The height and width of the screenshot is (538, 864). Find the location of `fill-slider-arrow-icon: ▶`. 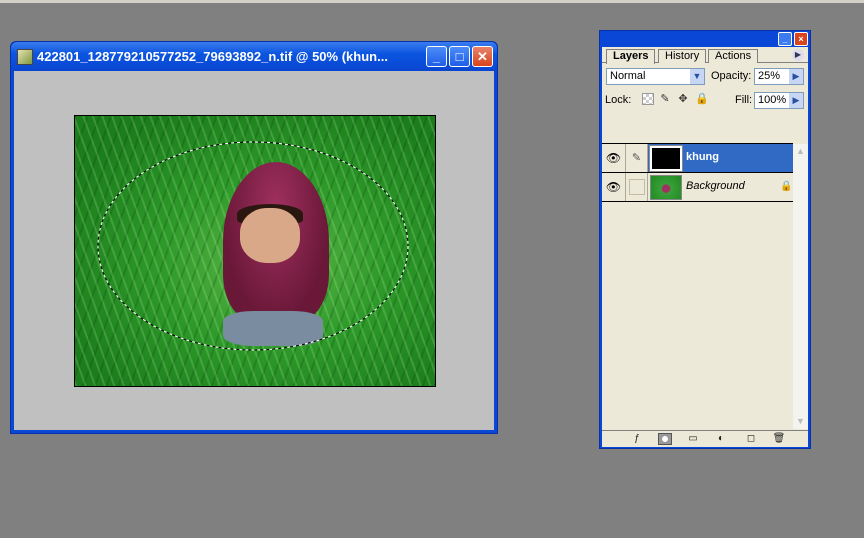

fill-slider-arrow-icon: ▶ is located at coordinates (796, 100).